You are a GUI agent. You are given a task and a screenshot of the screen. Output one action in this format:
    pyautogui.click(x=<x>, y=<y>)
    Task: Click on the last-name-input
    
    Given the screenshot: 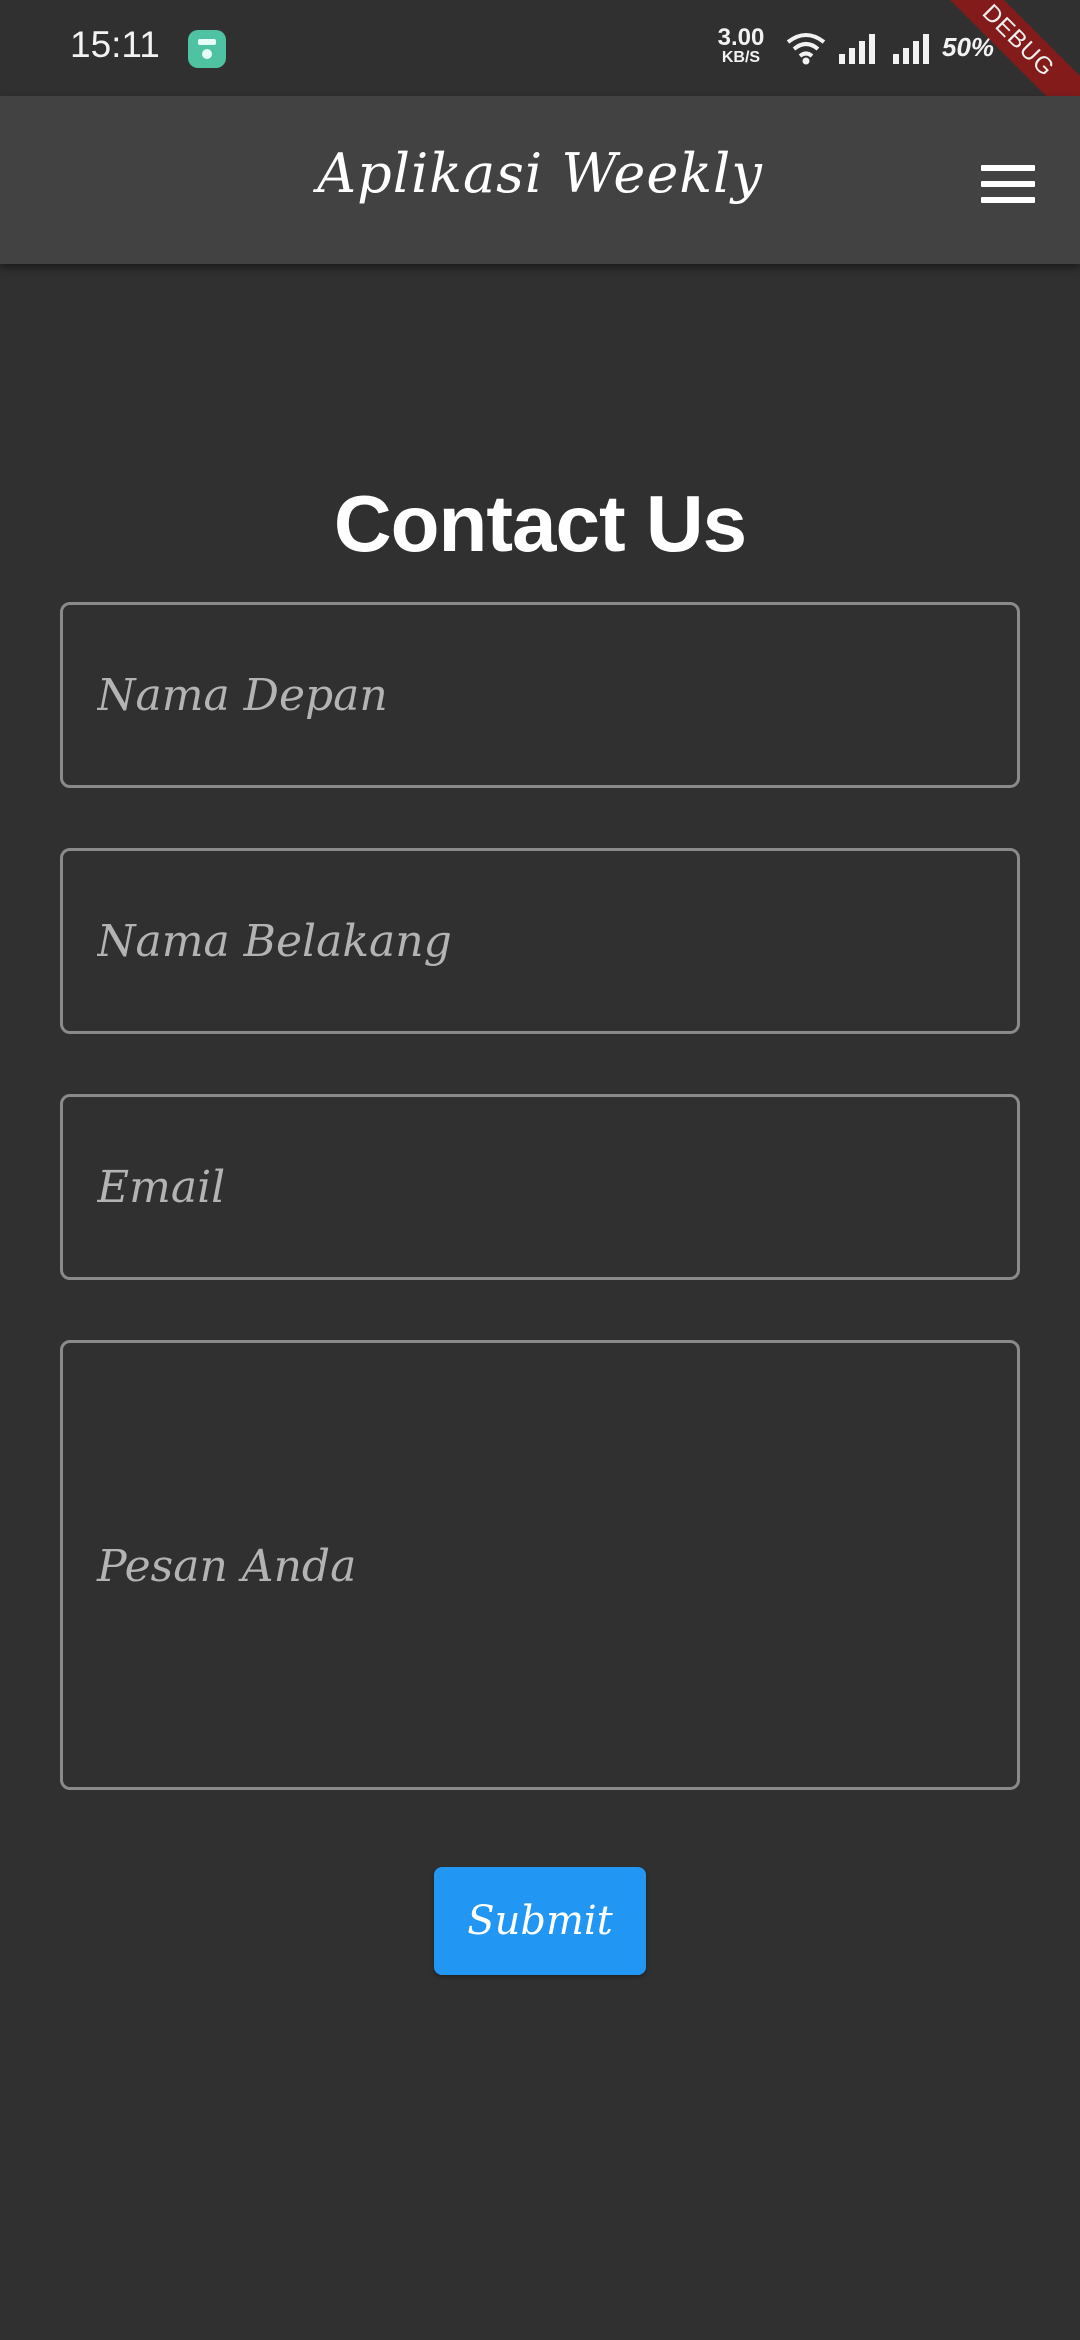 What is the action you would take?
    pyautogui.click(x=540, y=941)
    